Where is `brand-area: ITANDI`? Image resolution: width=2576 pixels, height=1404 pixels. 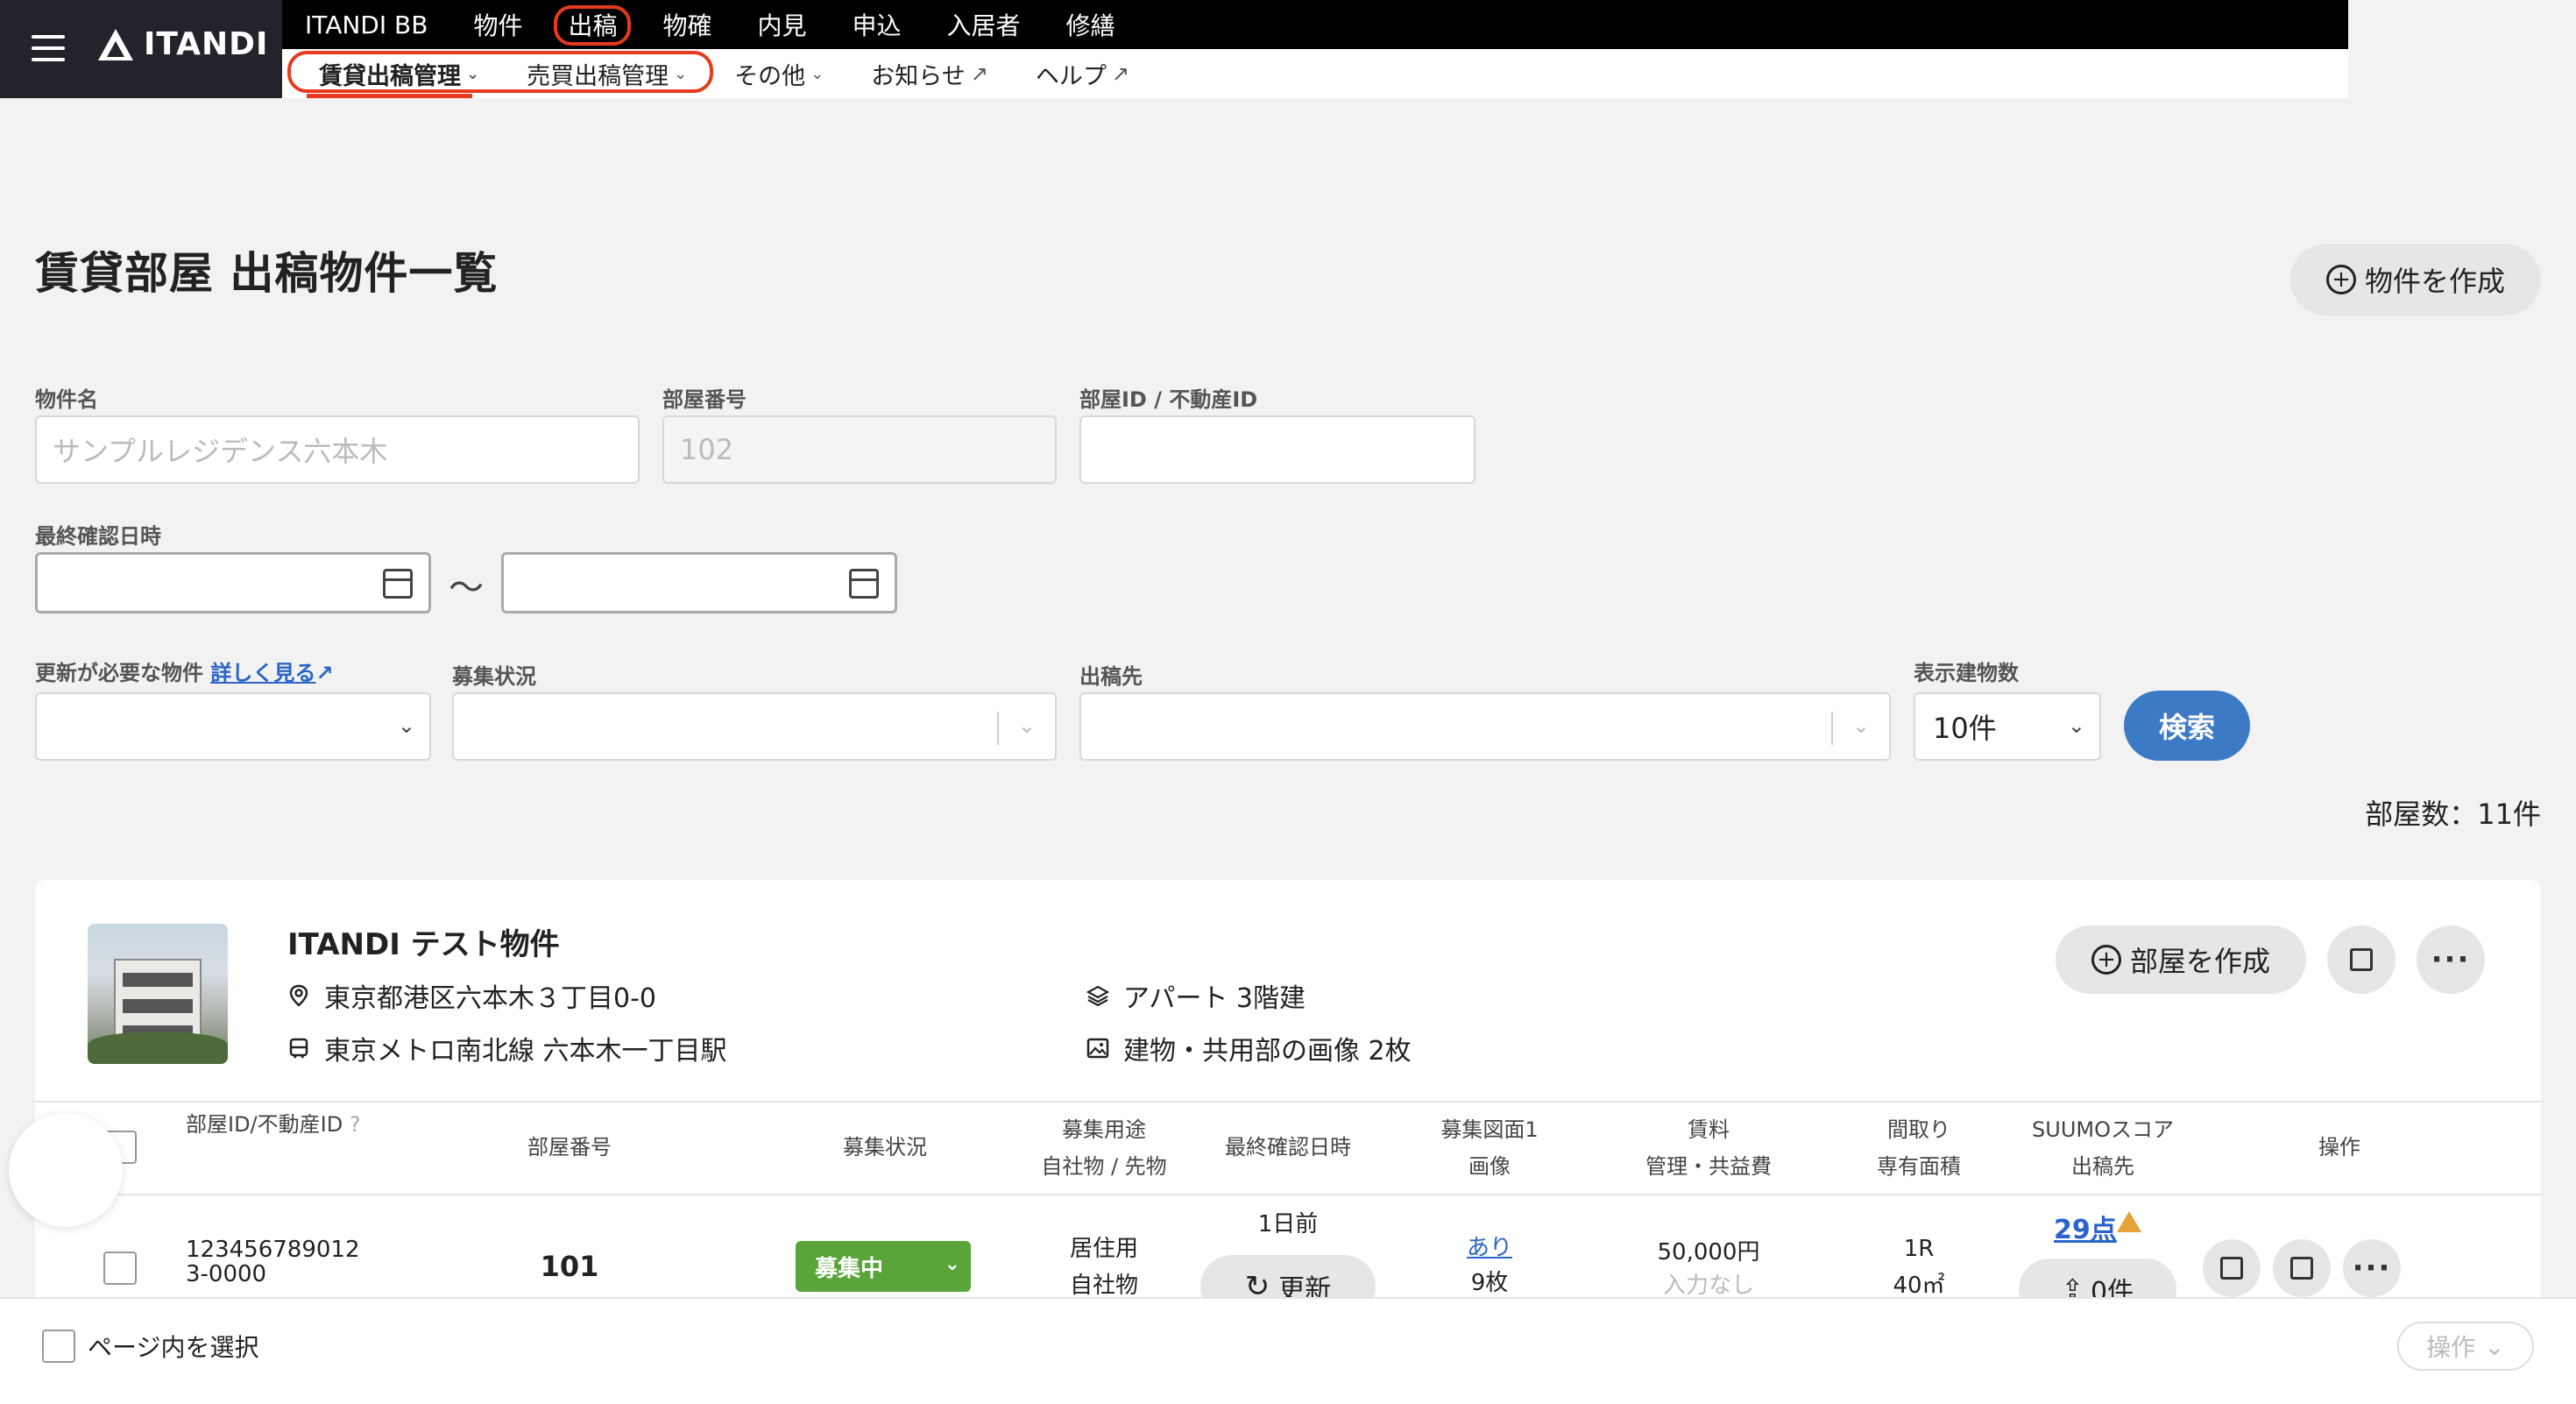
brand-area: ITANDI is located at coordinates (141, 49).